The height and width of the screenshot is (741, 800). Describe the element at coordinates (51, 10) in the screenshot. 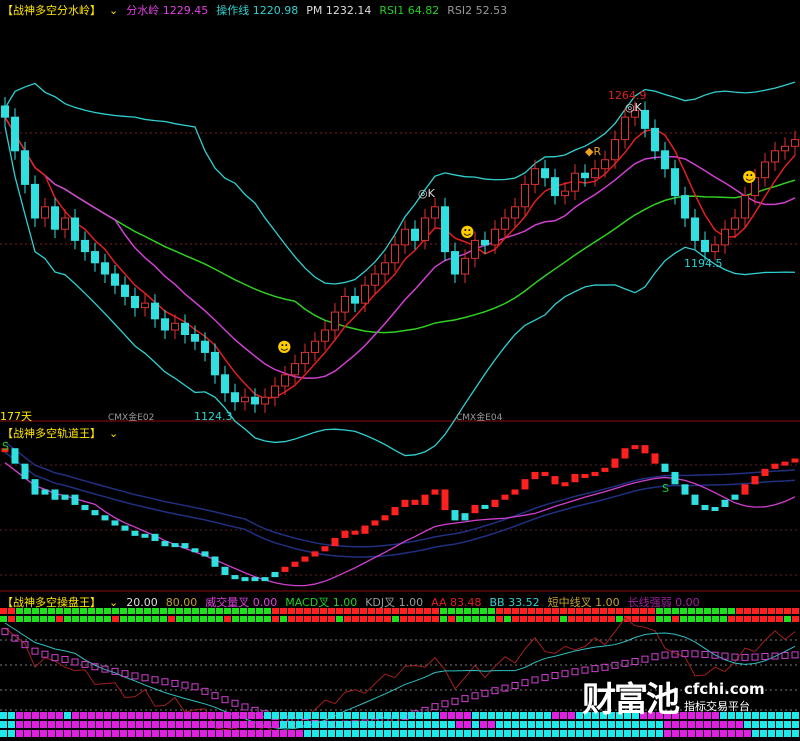

I see `top-panel-title: 【战神多空分水岭】` at that location.